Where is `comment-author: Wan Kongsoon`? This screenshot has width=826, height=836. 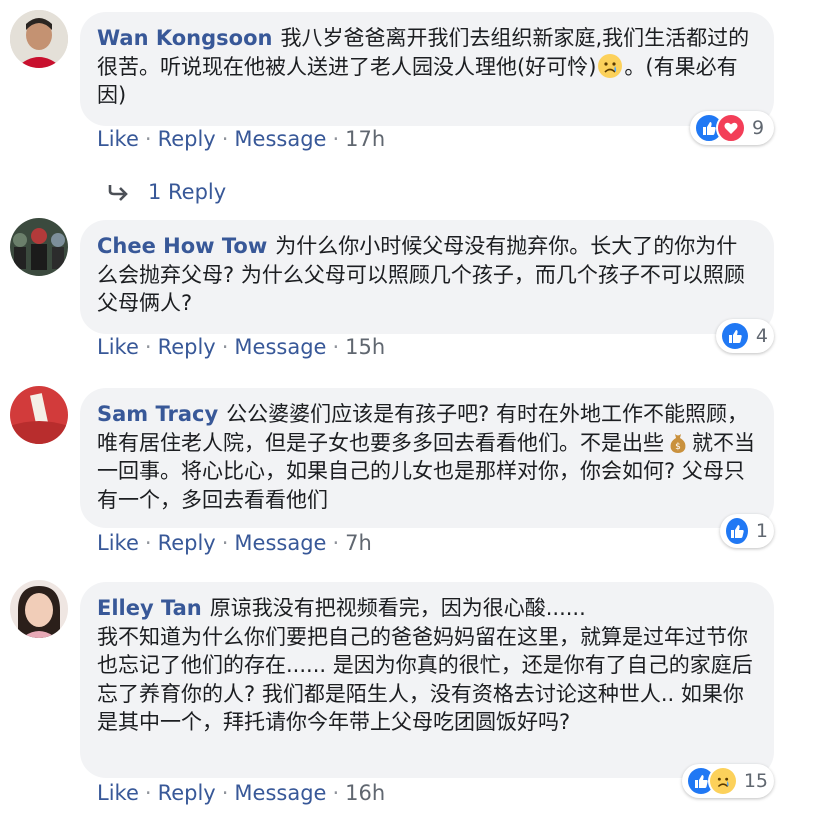 comment-author: Wan Kongsoon is located at coordinates (184, 38).